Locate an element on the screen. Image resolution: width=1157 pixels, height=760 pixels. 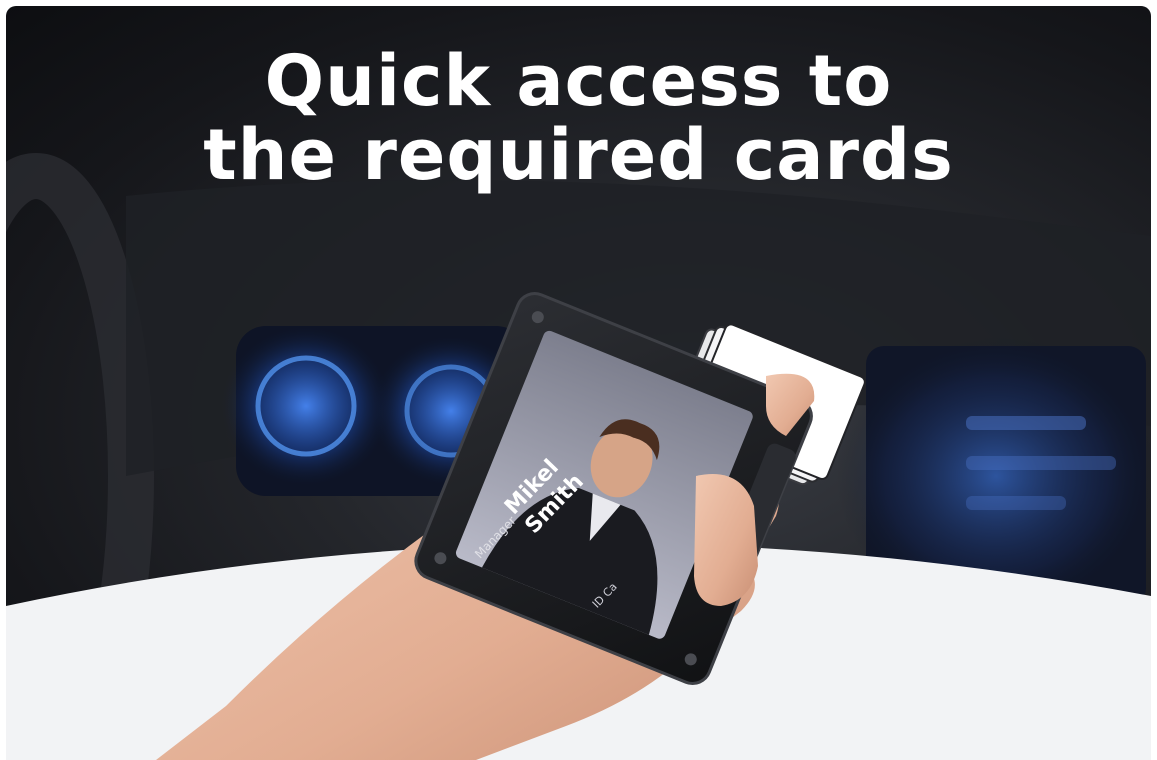
headline-line-2: the required cards is located at coordinates (578, 155).